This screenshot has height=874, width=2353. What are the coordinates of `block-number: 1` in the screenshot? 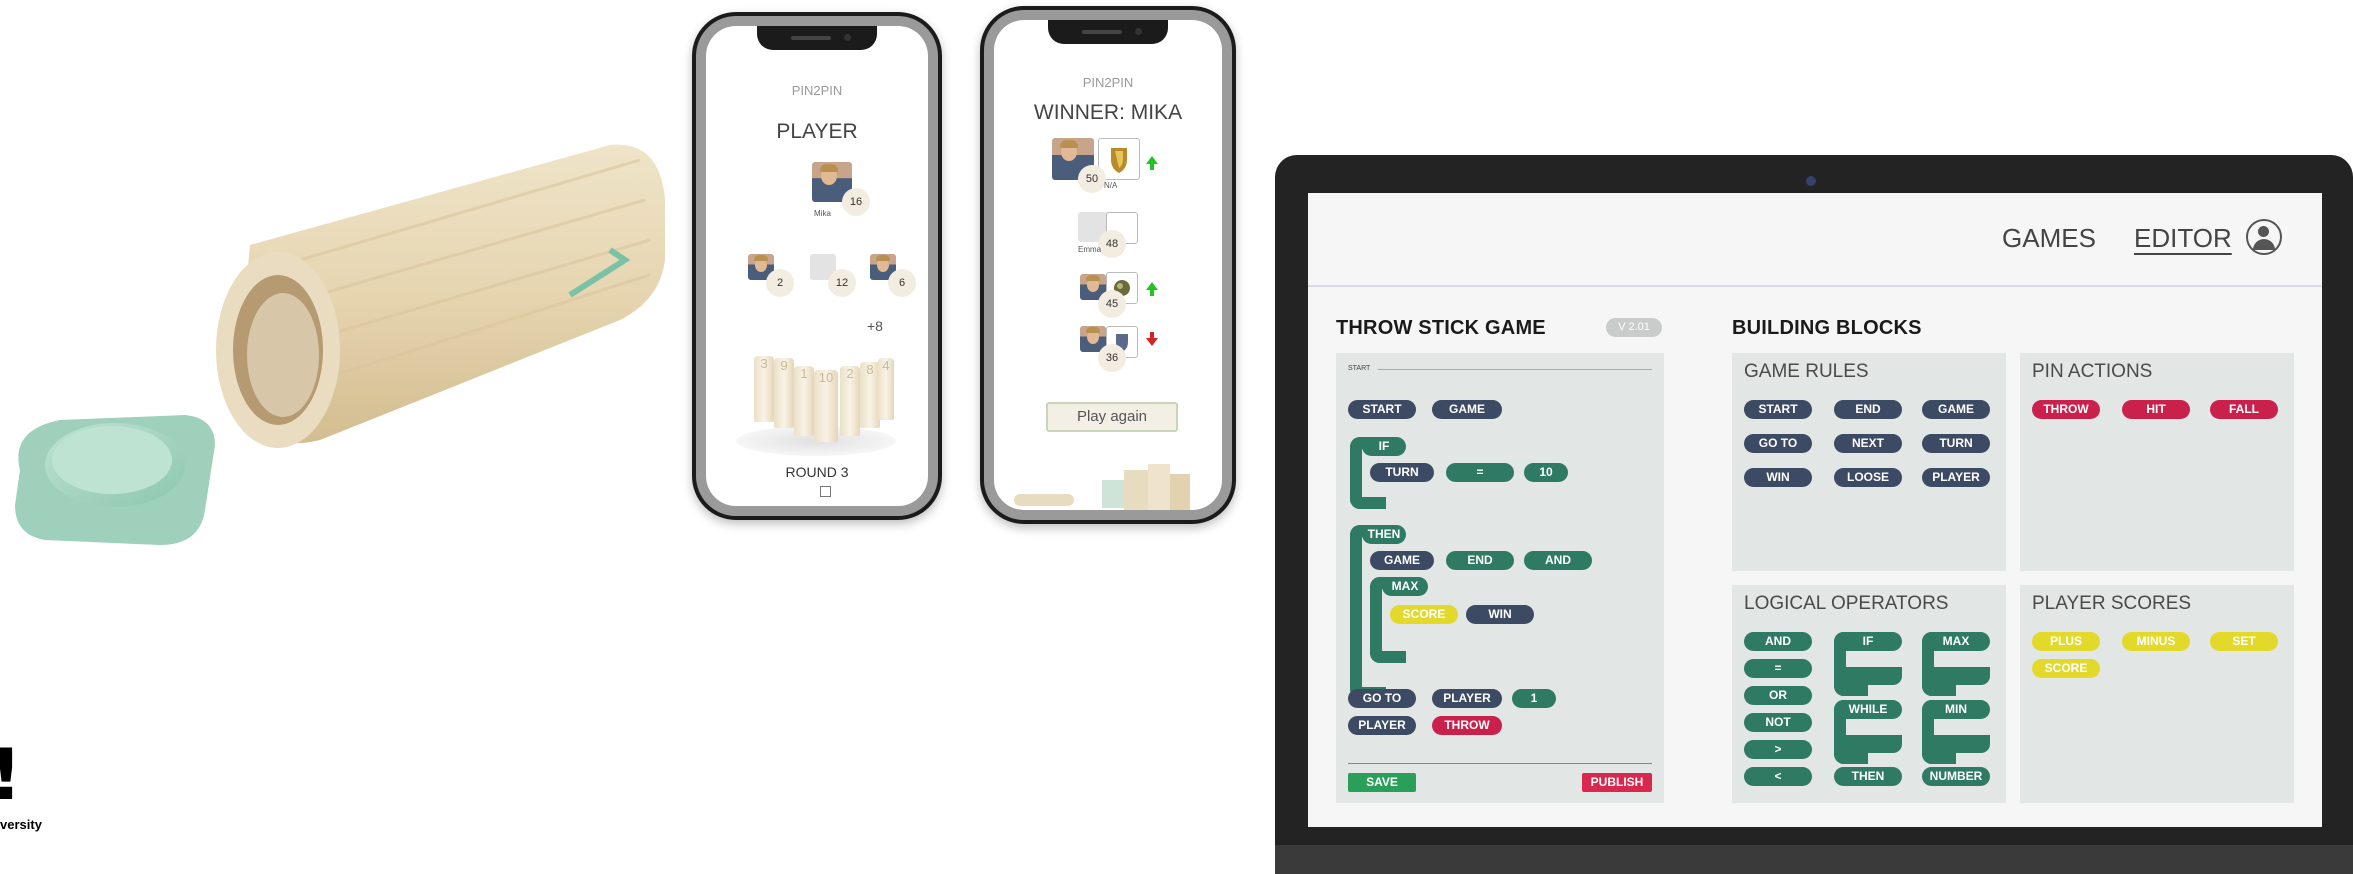 It's located at (1534, 698).